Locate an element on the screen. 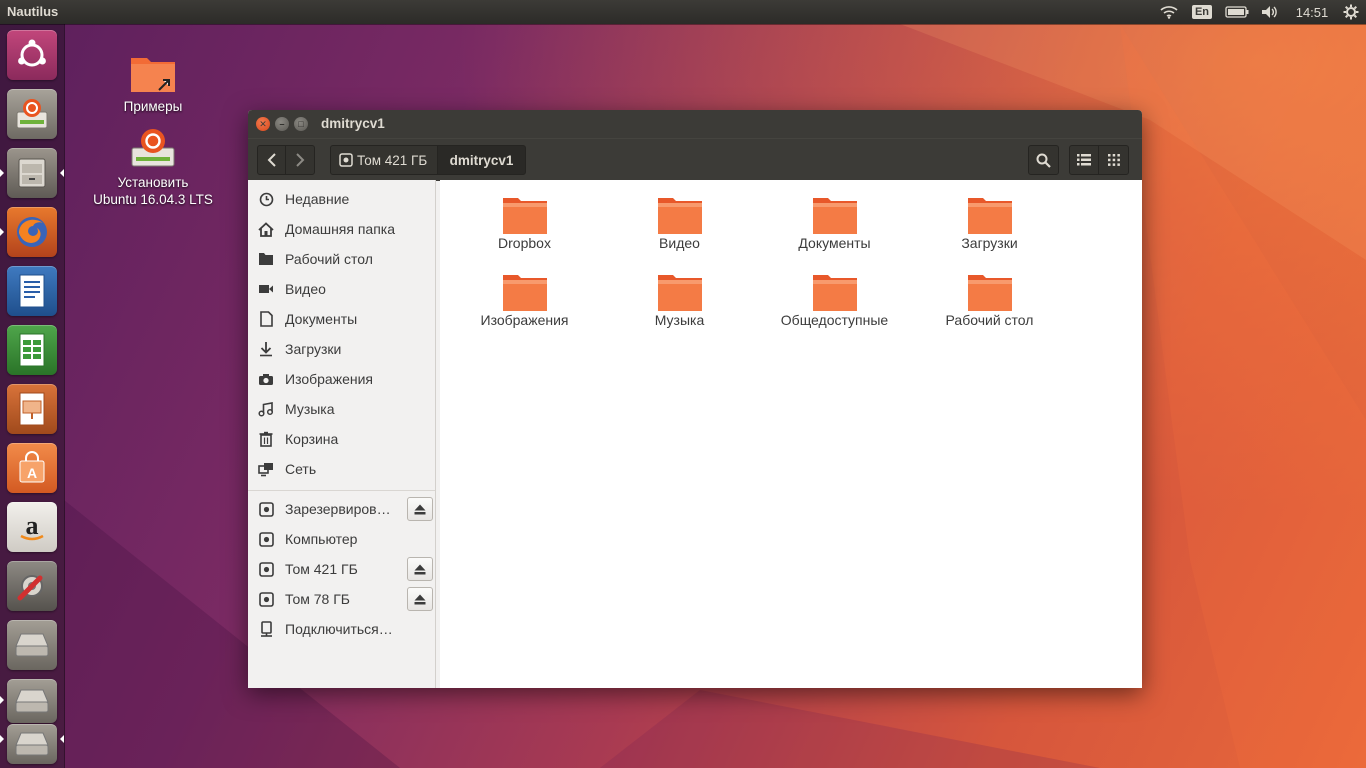  sidebar-item-pictures: Изображения is located at coordinates (341, 379).